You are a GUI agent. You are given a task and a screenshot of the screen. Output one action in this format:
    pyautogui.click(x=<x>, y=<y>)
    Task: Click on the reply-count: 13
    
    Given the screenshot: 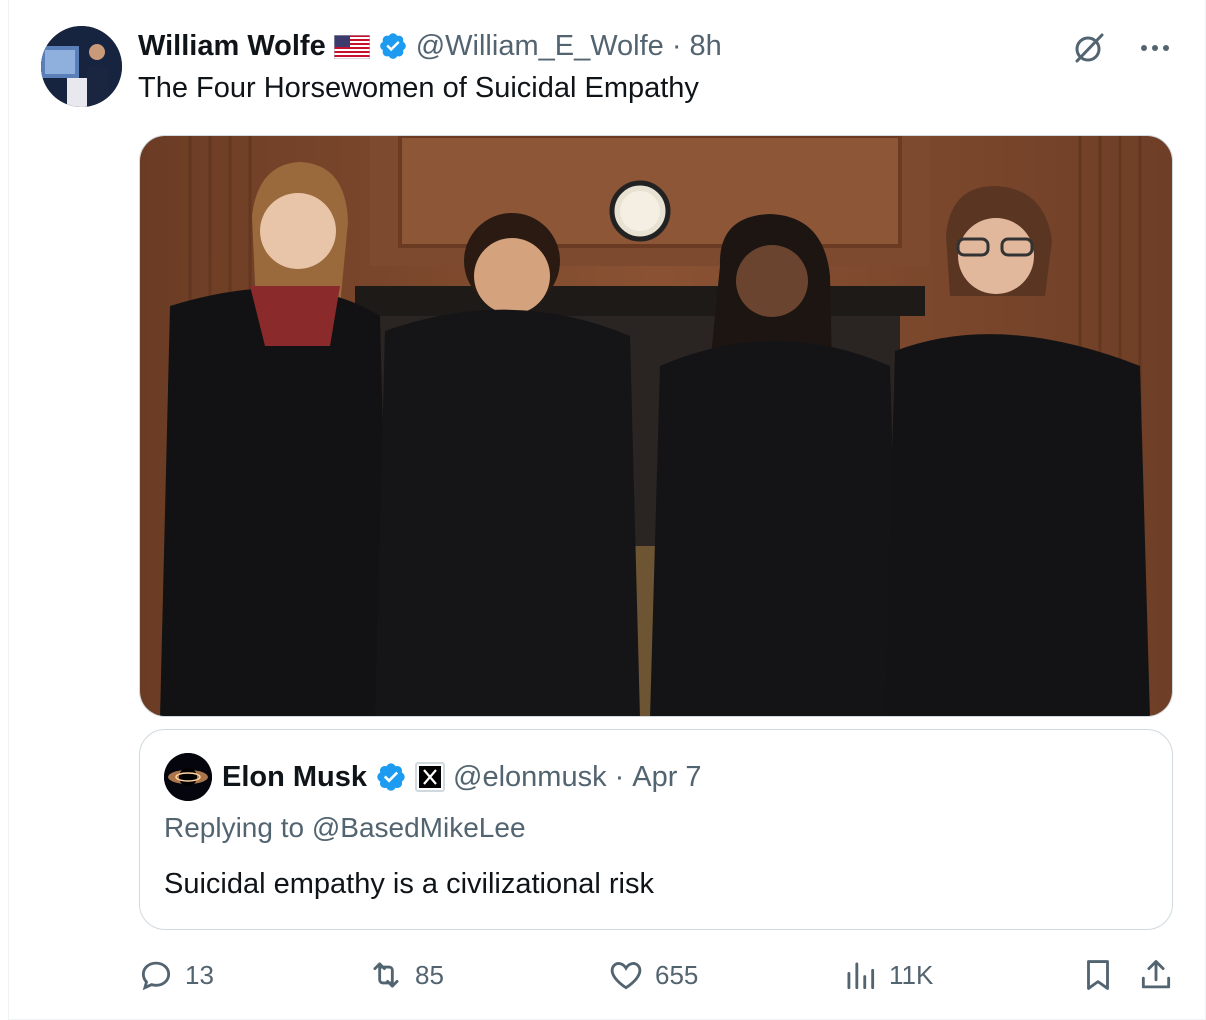 What is the action you would take?
    pyautogui.click(x=199, y=974)
    